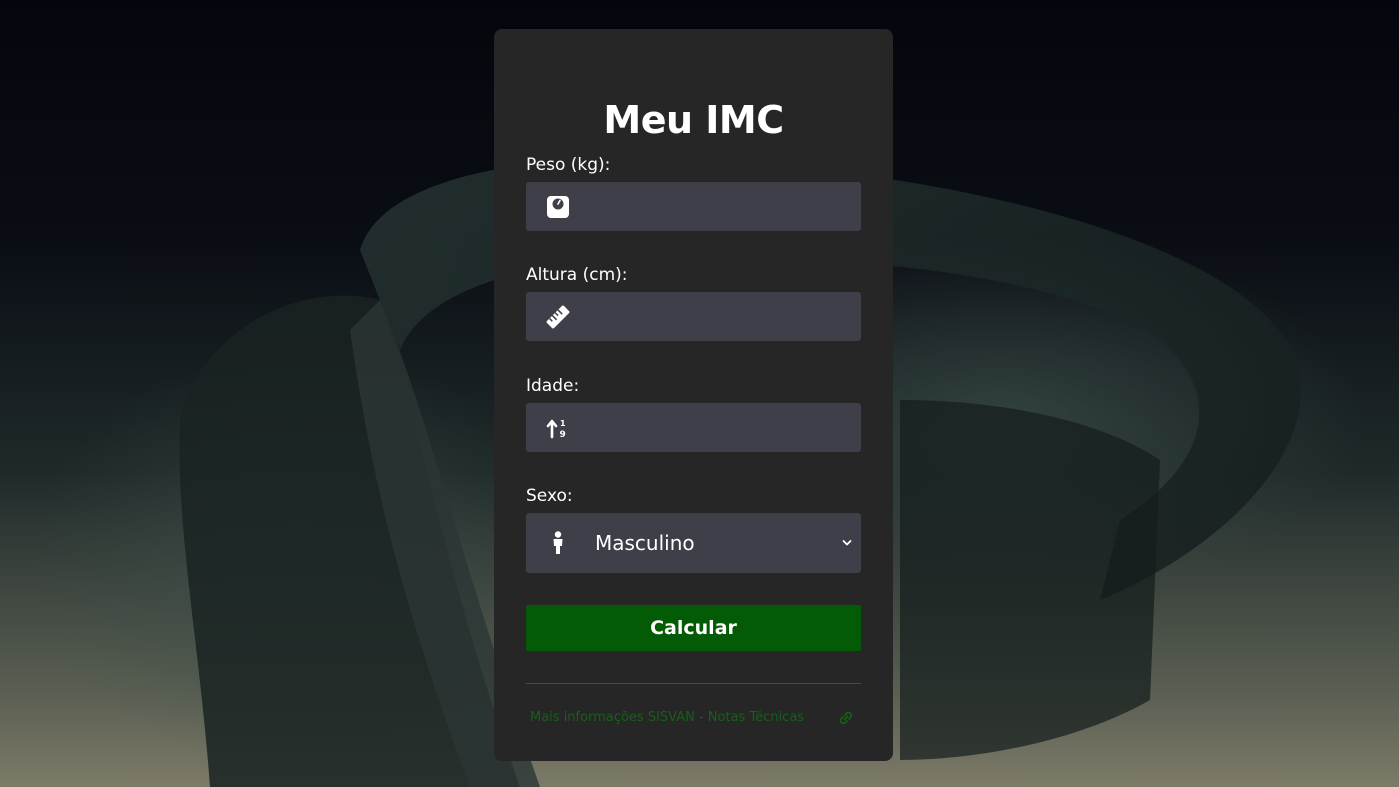 The height and width of the screenshot is (787, 1399). I want to click on height-label: Altura (cm):, so click(577, 275).